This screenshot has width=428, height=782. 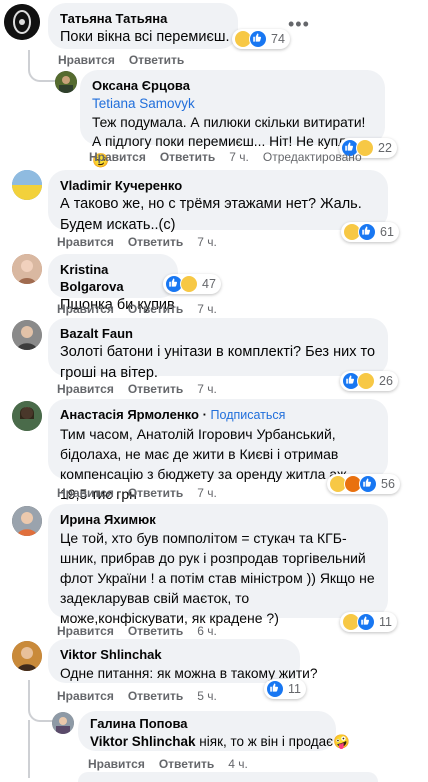 What do you see at coordinates (207, 631) in the screenshot?
I see `timestamp: 6 ч.` at bounding box center [207, 631].